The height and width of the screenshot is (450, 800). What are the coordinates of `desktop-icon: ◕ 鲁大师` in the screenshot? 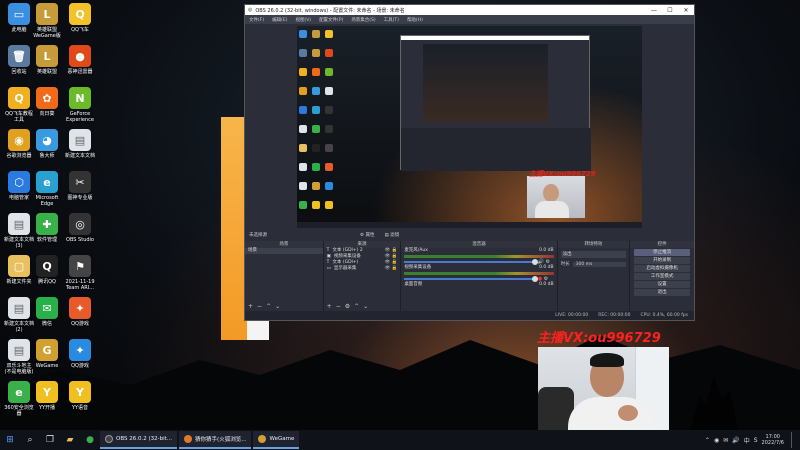 It's located at (47, 144).